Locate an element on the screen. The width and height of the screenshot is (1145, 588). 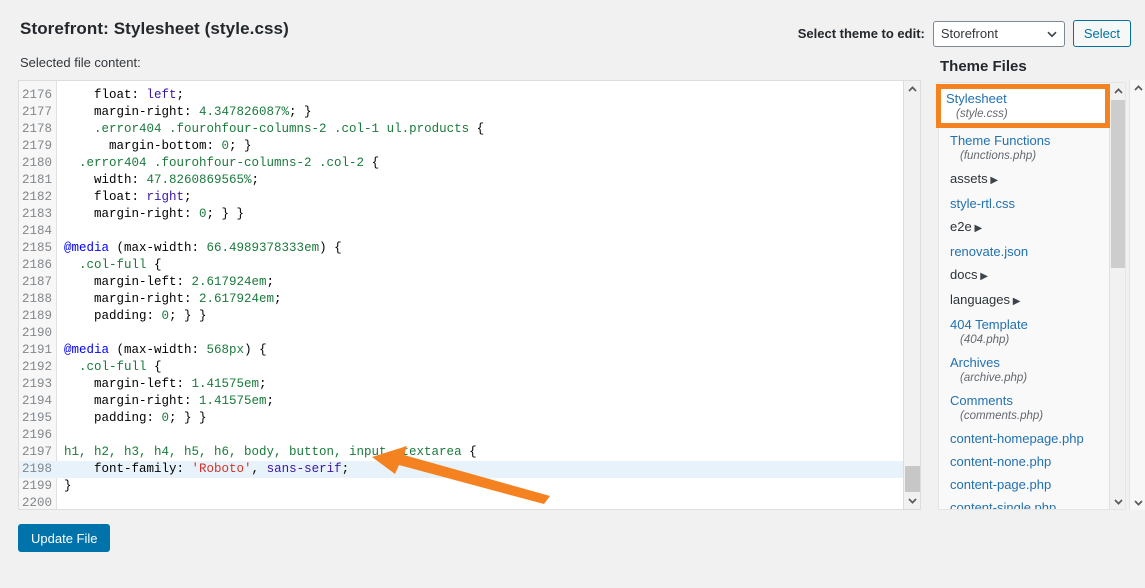
theme-file-item: languages ▶ is located at coordinates (1024, 300).